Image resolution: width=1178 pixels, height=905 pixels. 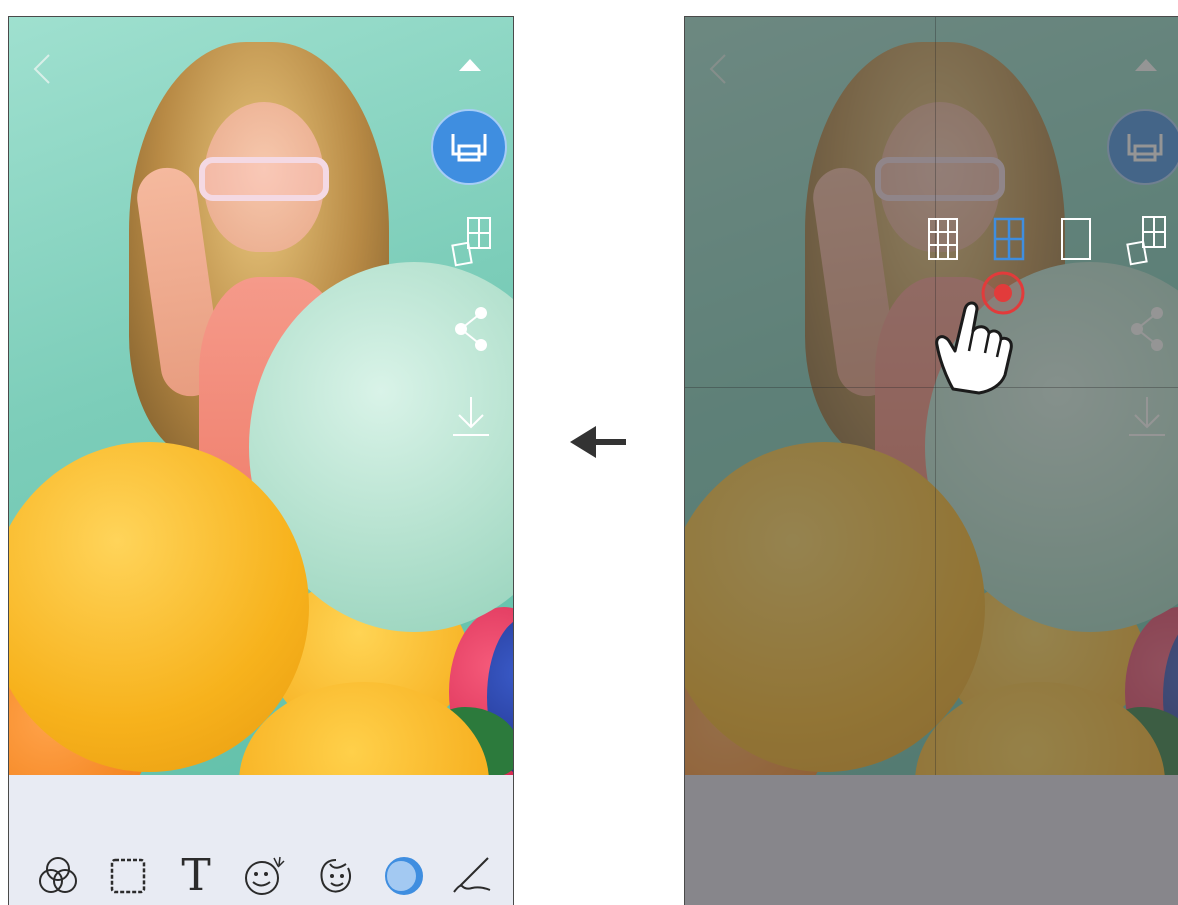 I want to click on tile-menu-button, so click(x=1150, y=240).